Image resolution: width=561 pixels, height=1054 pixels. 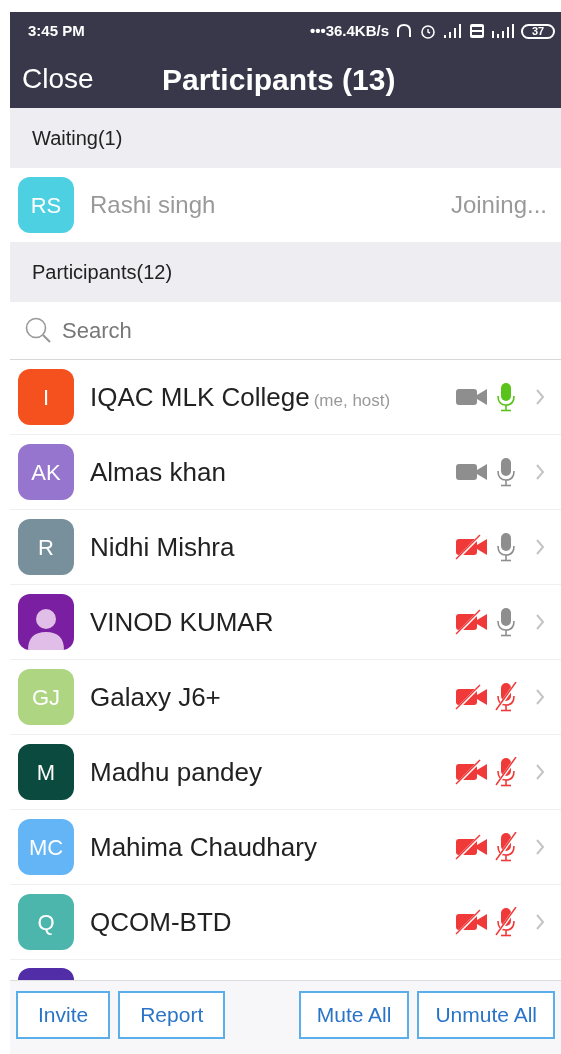 I want to click on person-icon, so click(x=46, y=628).